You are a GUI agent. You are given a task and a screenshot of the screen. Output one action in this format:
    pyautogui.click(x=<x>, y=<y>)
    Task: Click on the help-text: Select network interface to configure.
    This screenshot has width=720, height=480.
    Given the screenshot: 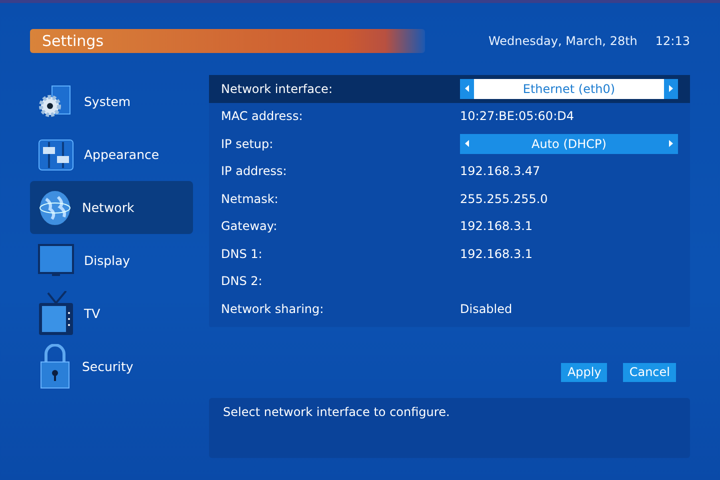 What is the action you would take?
    pyautogui.click(x=336, y=411)
    